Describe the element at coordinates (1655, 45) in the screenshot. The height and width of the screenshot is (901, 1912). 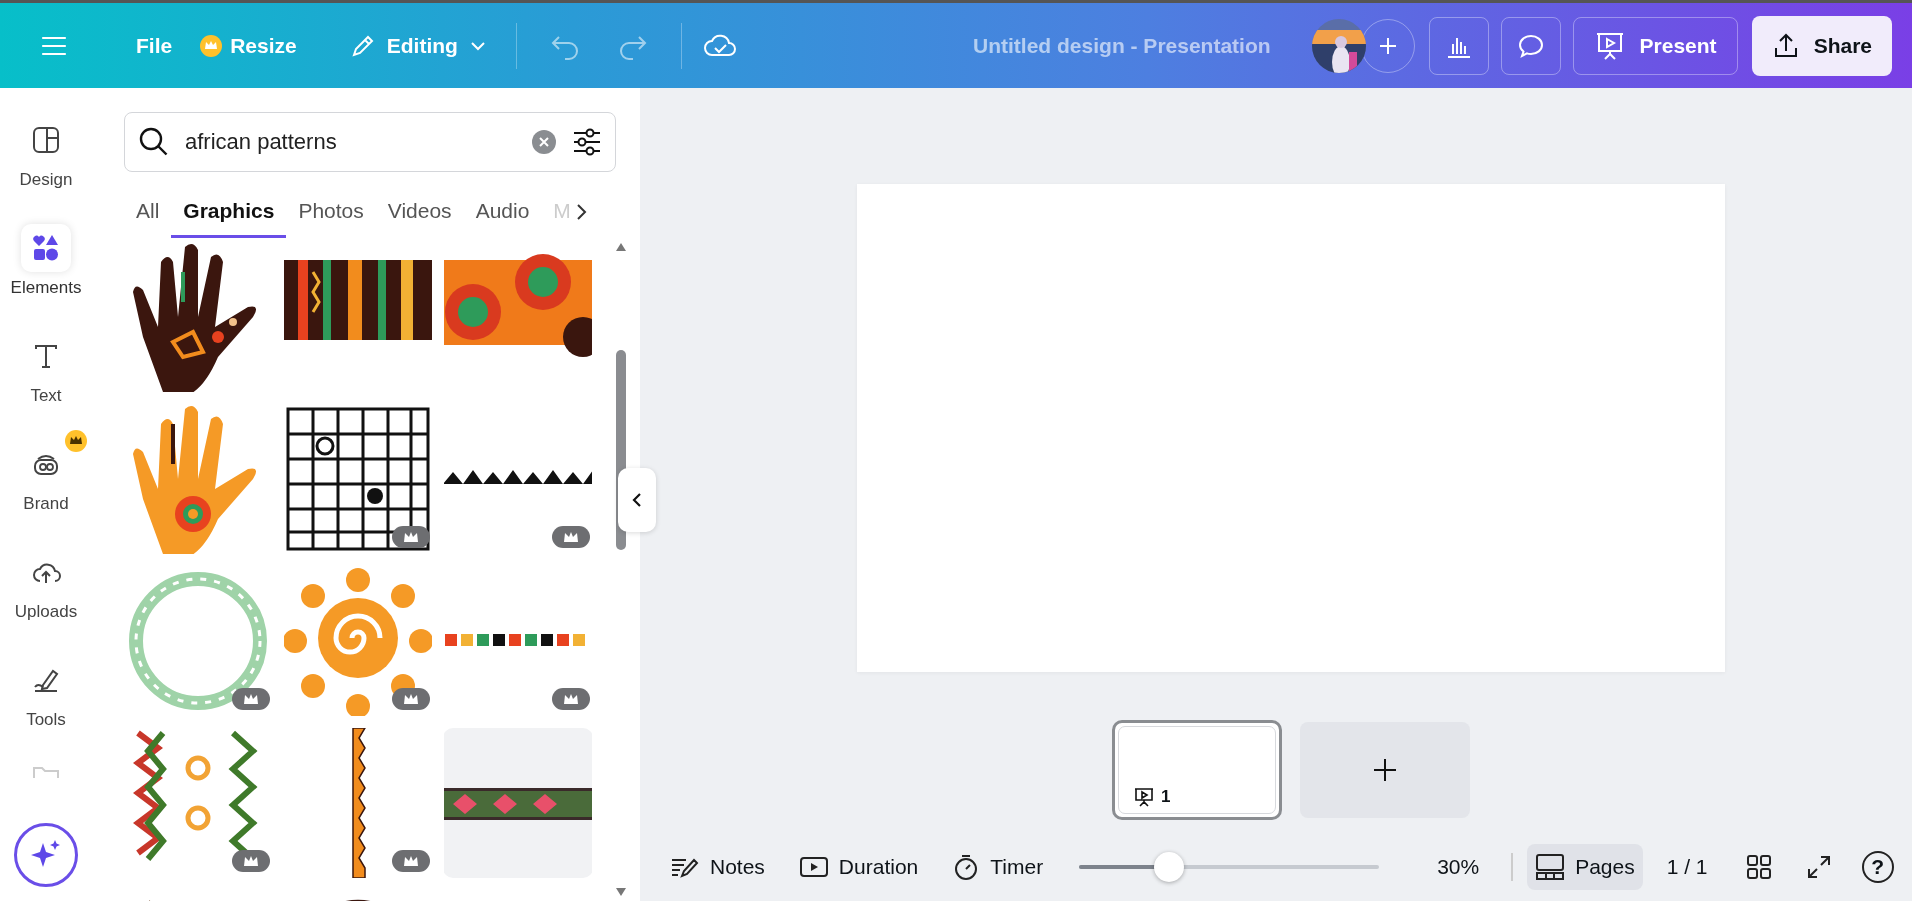
I see `present-button: Present` at that location.